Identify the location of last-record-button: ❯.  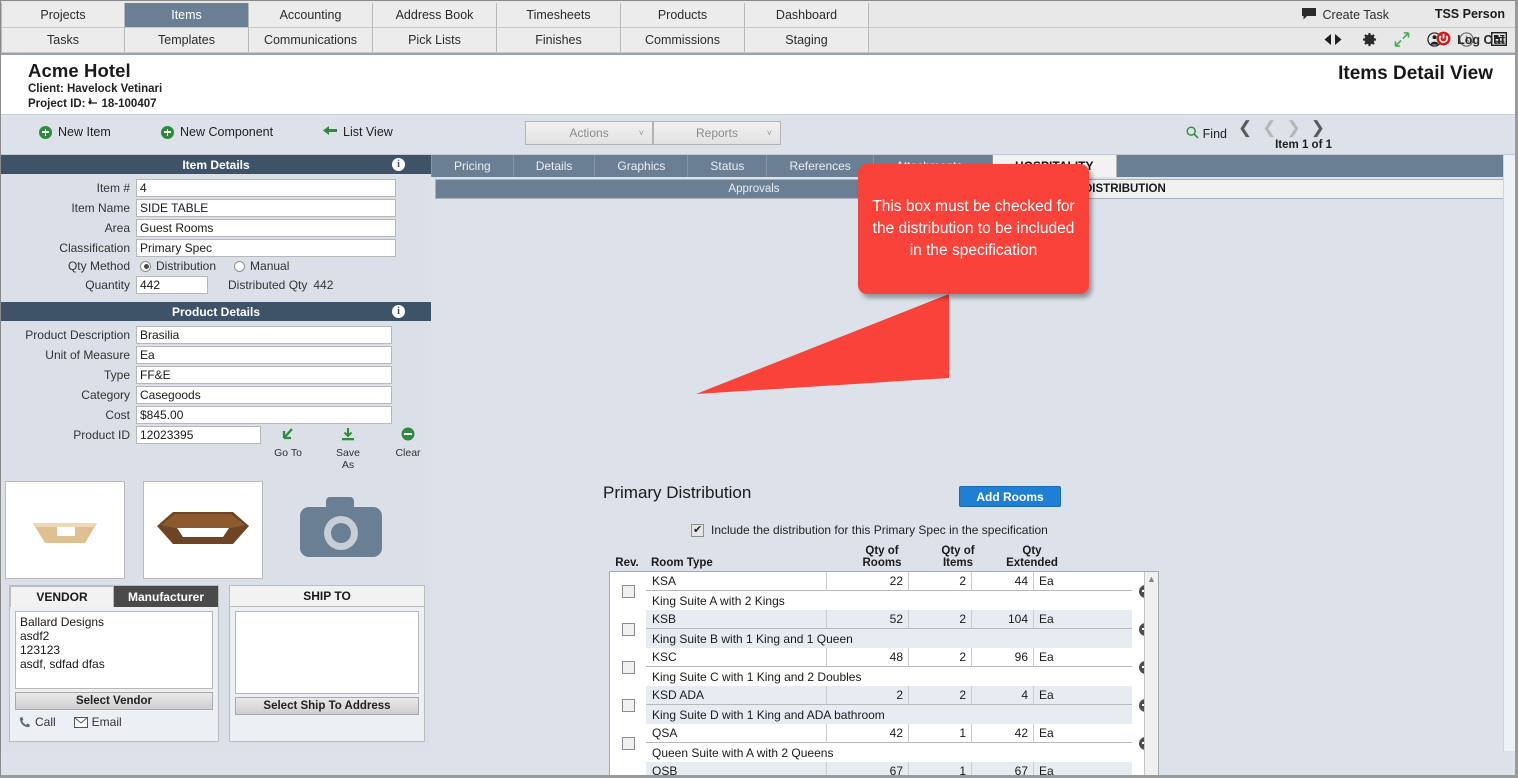
(1318, 127).